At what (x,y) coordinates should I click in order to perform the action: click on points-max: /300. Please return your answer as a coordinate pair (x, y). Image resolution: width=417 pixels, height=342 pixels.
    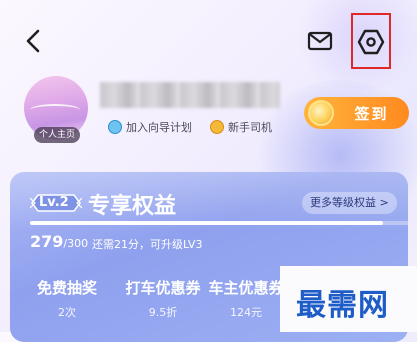
    Looking at the image, I should click on (76, 243).